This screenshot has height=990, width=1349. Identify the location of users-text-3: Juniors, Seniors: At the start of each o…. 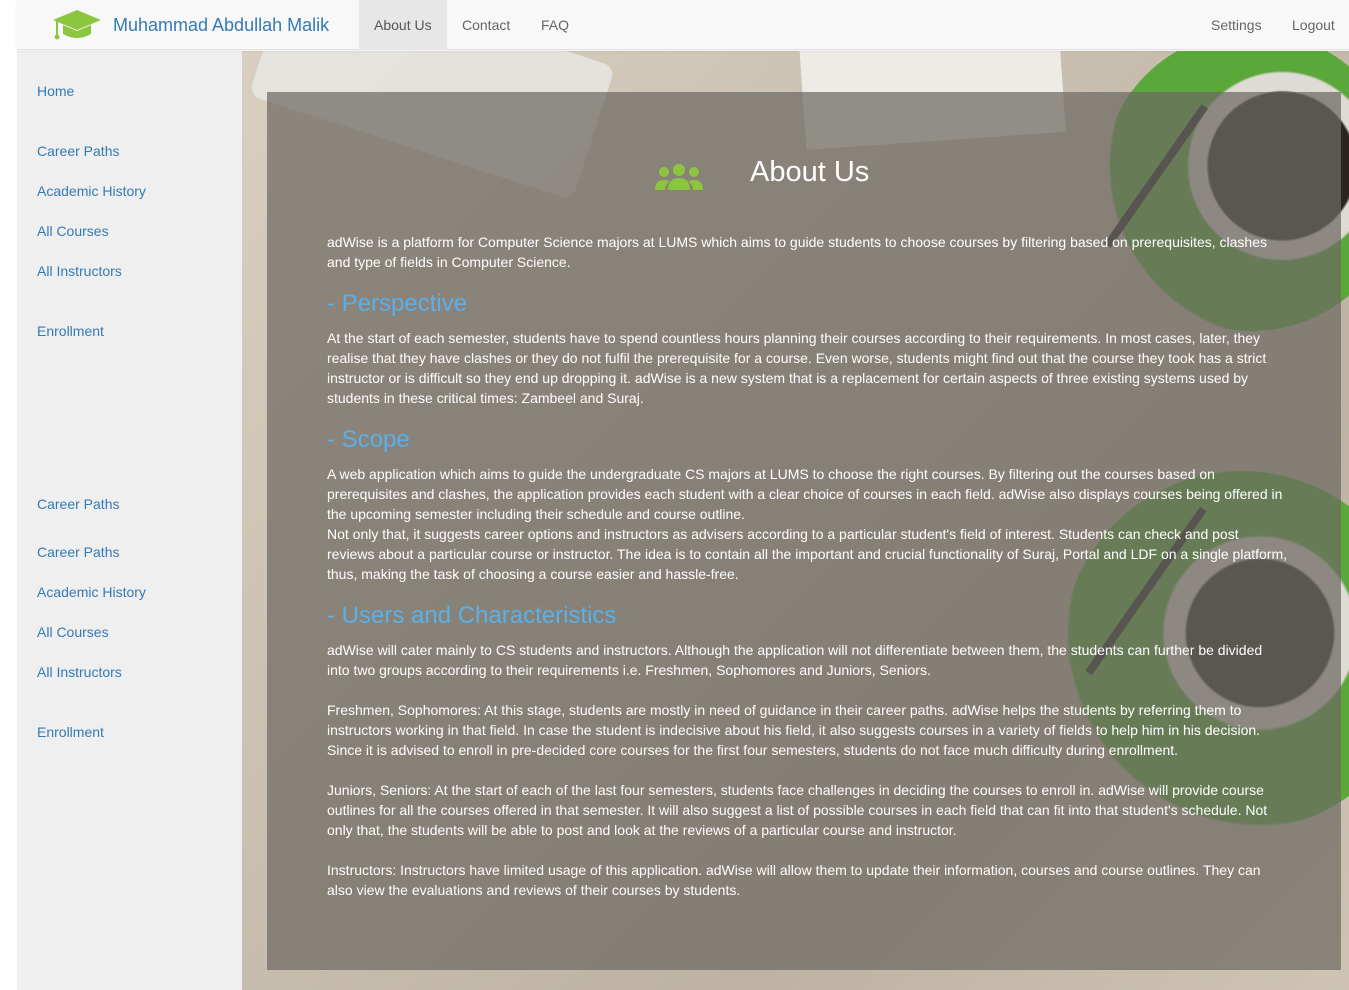
(797, 810).